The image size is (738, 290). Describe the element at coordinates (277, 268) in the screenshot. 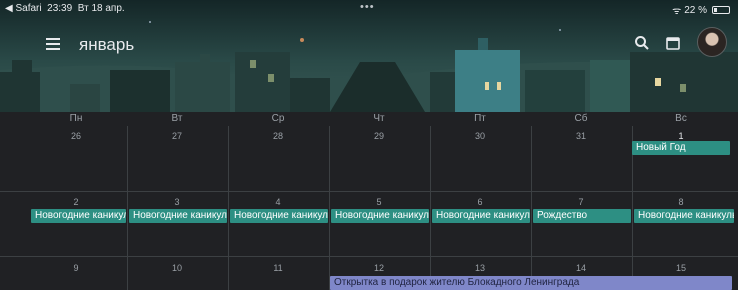

I see `day-number: 11` at that location.